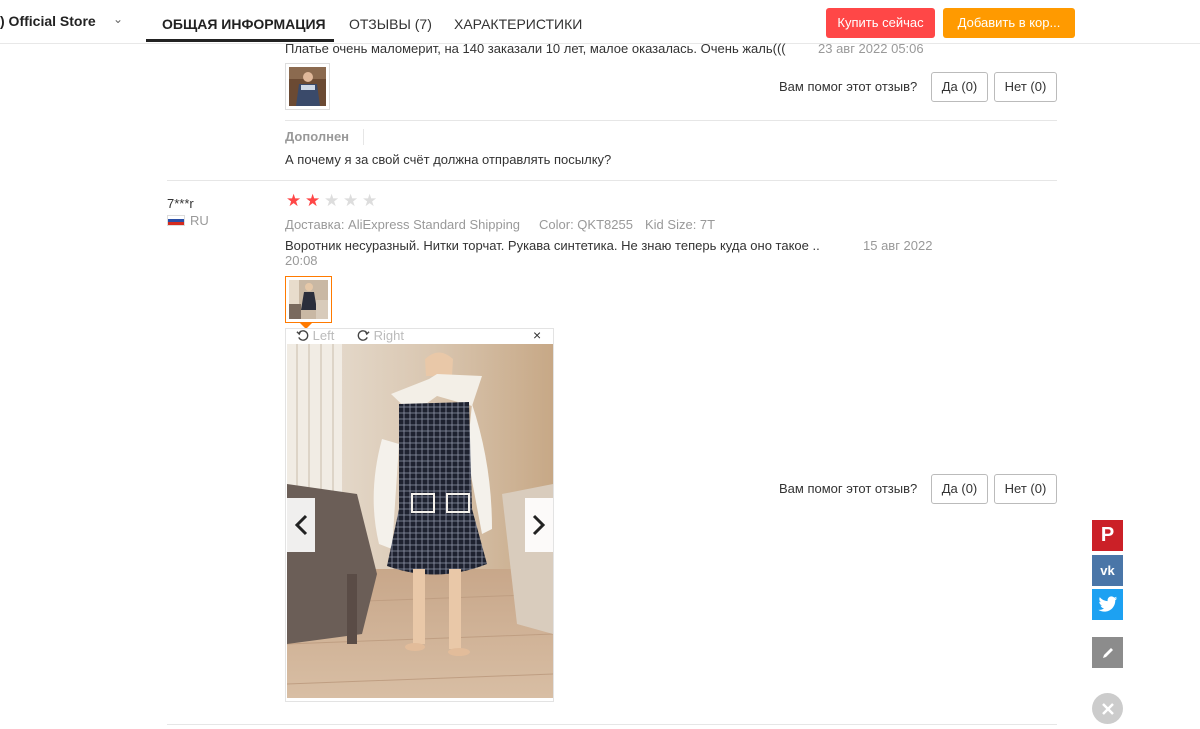 The height and width of the screenshot is (729, 1200). What do you see at coordinates (48, 21) in the screenshot?
I see `store-name: ) Official Store` at bounding box center [48, 21].